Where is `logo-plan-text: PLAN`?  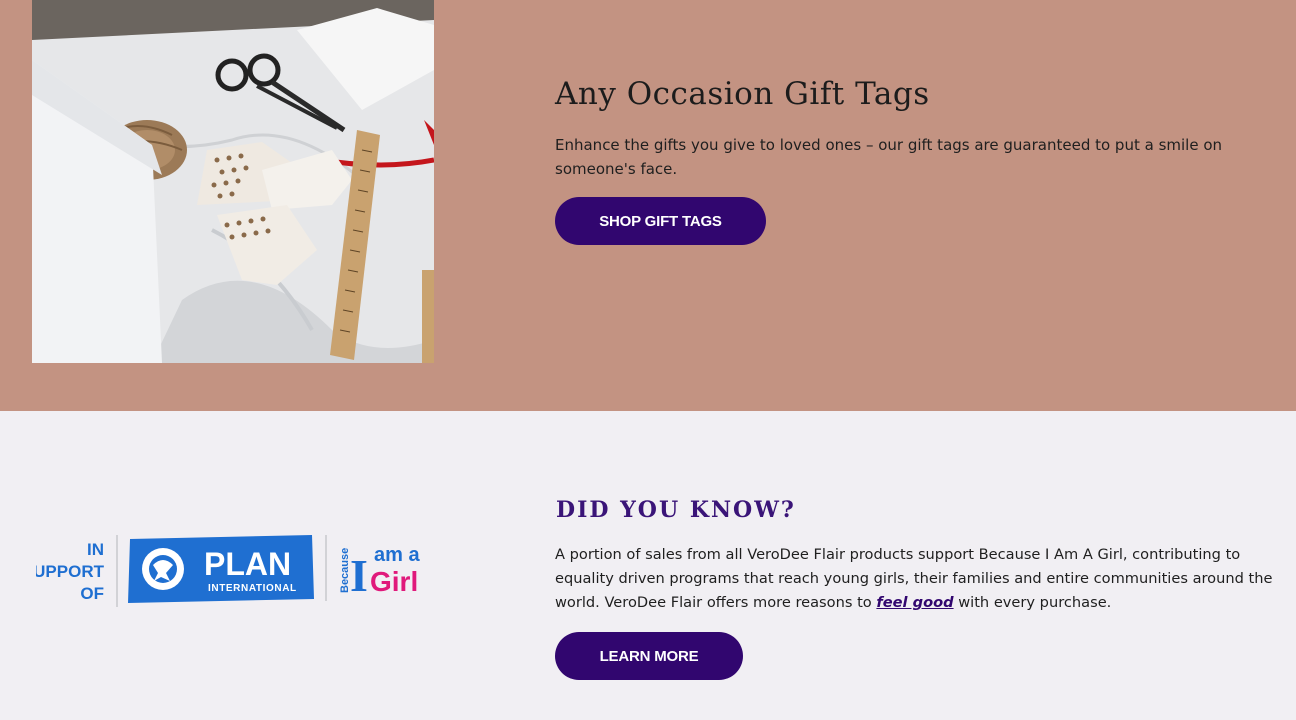
logo-plan-text: PLAN is located at coordinates (247, 564).